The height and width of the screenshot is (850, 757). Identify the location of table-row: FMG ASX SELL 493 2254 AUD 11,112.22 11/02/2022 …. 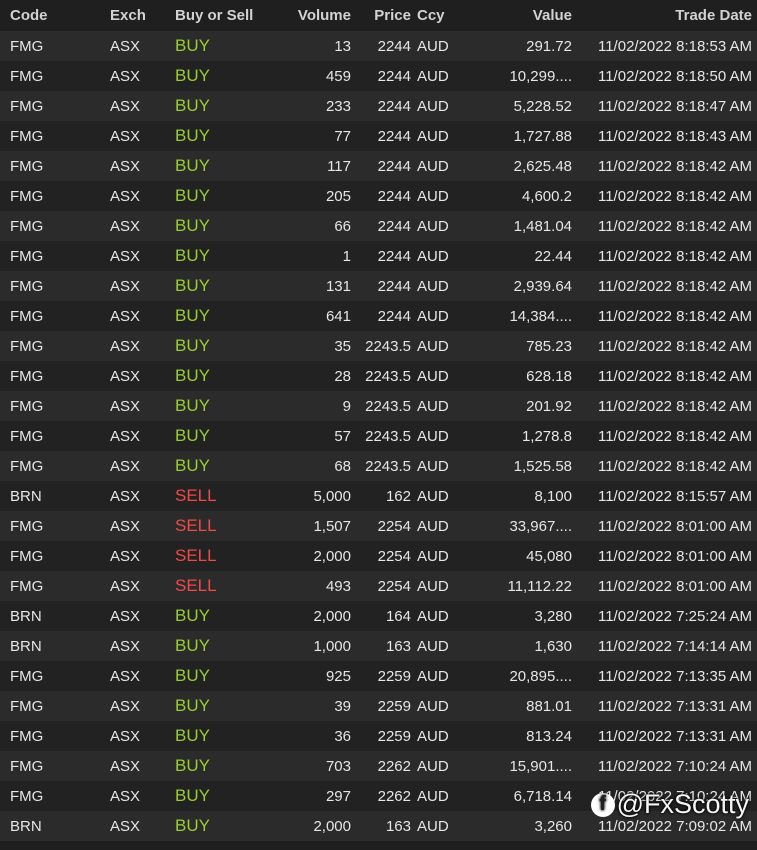
(378, 586).